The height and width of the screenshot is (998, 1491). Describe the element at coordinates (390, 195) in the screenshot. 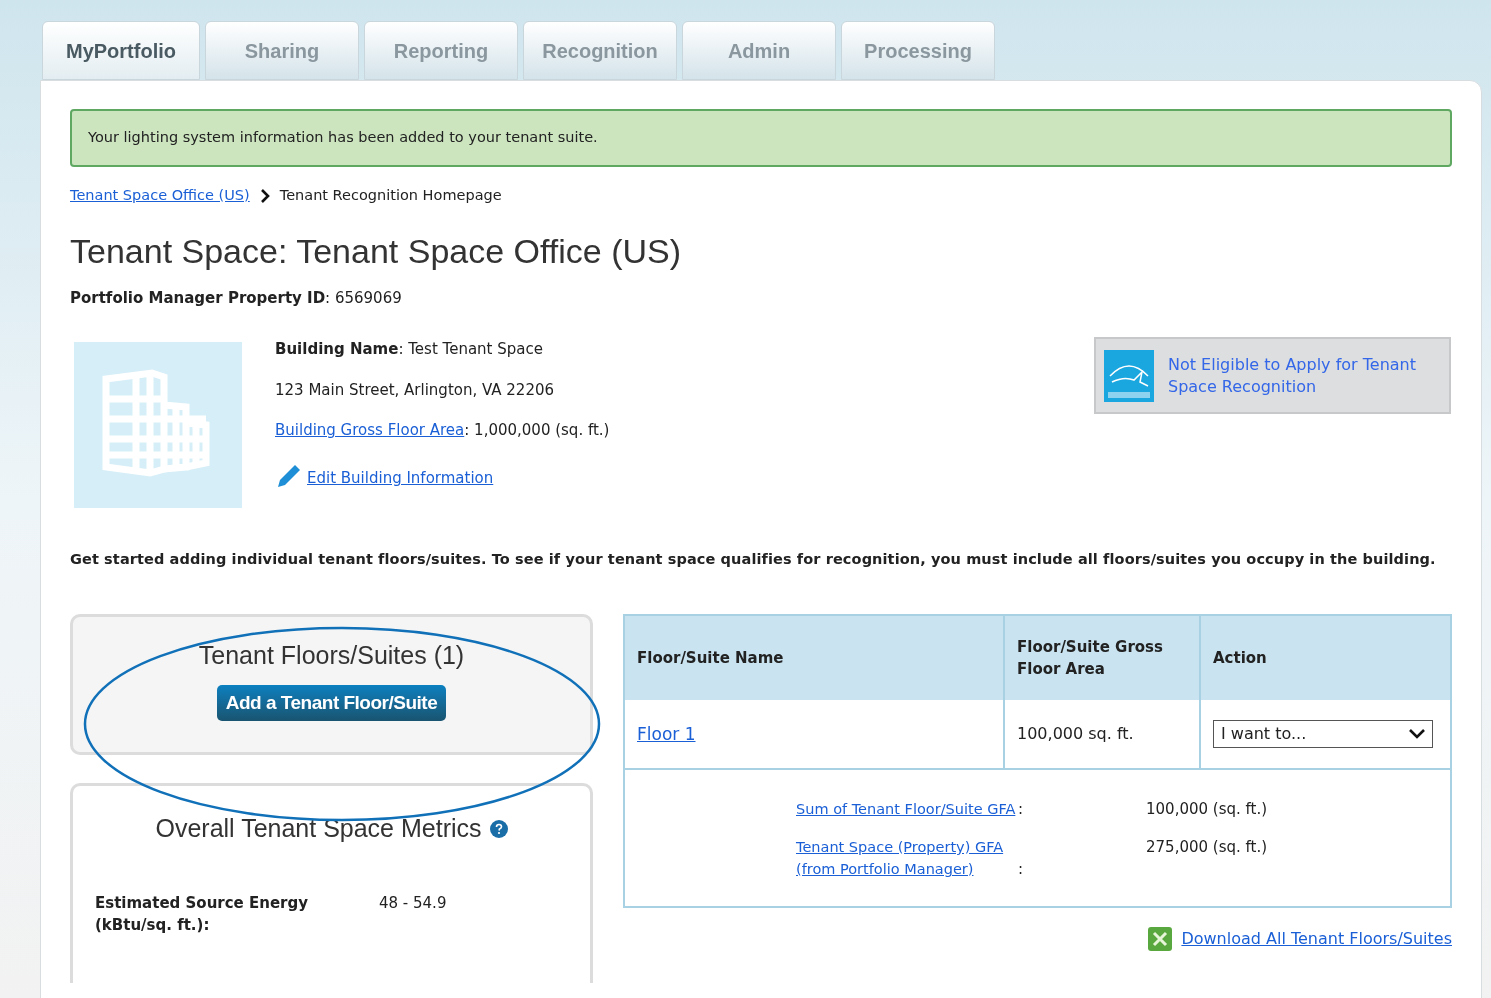

I see `breadcrumb-current: Tenant Recognition Homepage` at that location.